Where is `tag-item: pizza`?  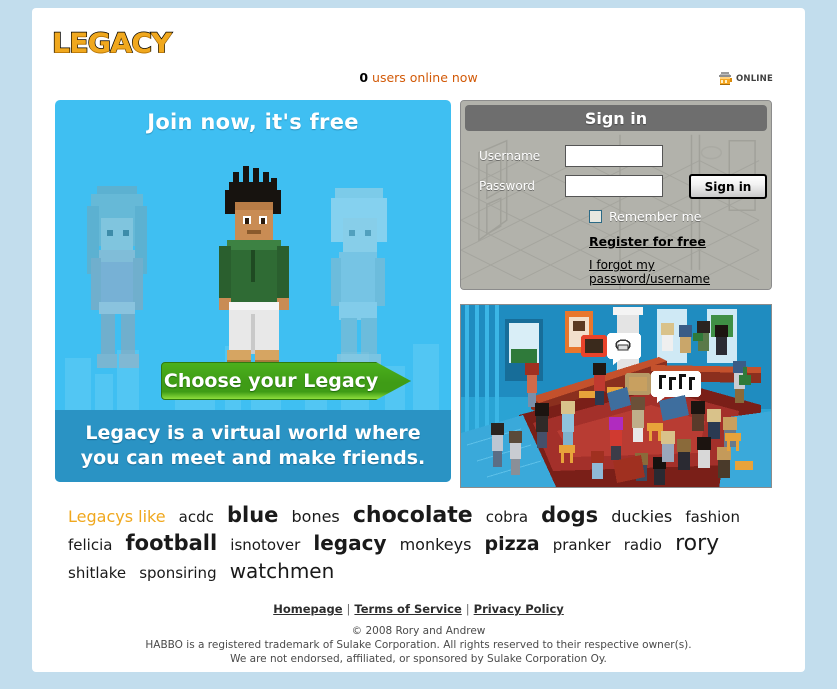 tag-item: pizza is located at coordinates (512, 544).